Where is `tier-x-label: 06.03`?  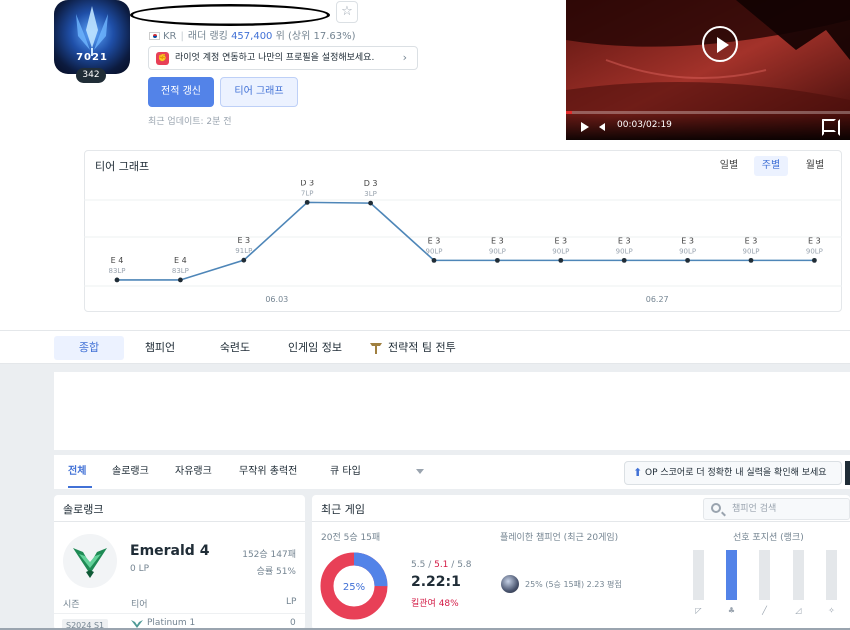 tier-x-label: 06.03 is located at coordinates (276, 299).